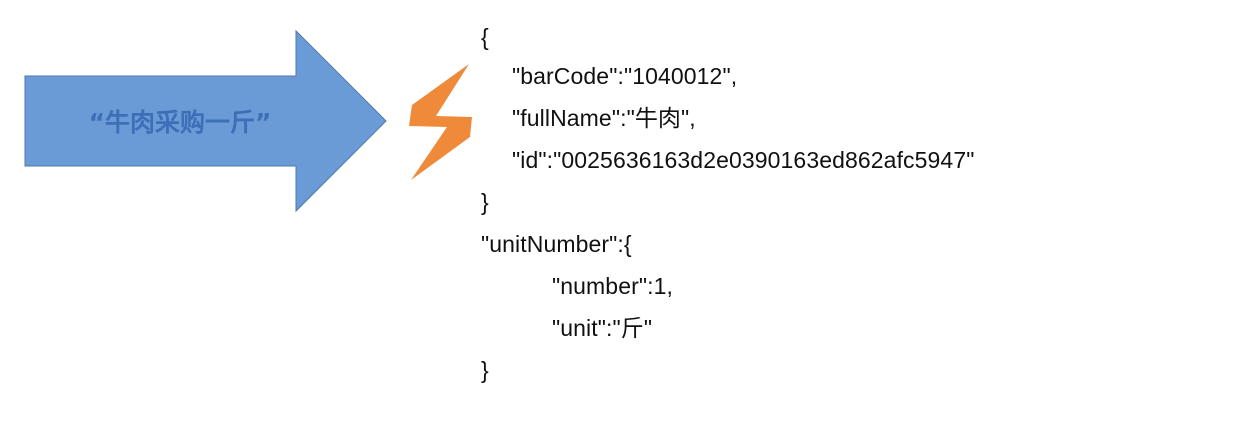  Describe the element at coordinates (485, 202) in the screenshot. I see `code-line-close-brace: }` at that location.